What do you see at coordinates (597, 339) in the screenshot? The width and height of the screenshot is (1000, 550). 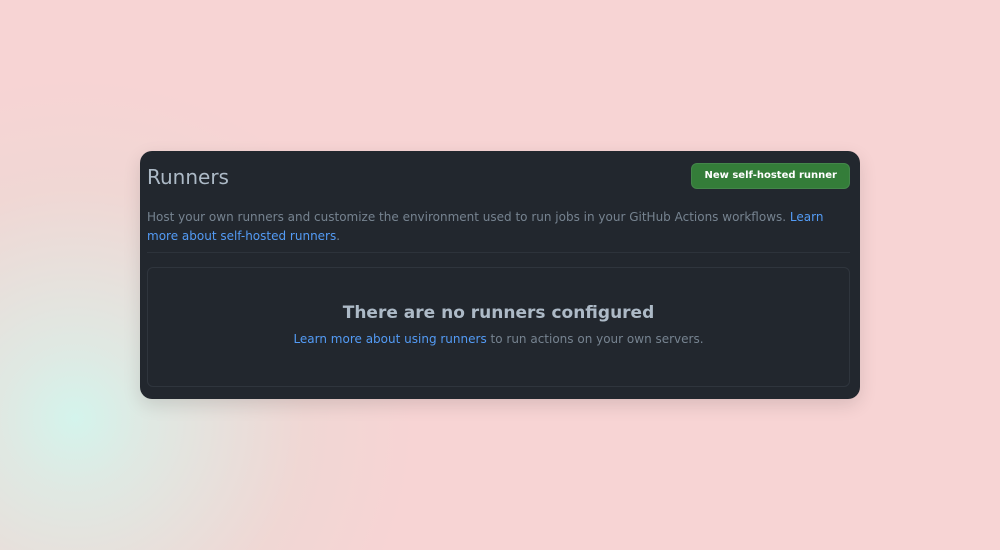 I see `empty-state-text: to run actions on your own servers.` at bounding box center [597, 339].